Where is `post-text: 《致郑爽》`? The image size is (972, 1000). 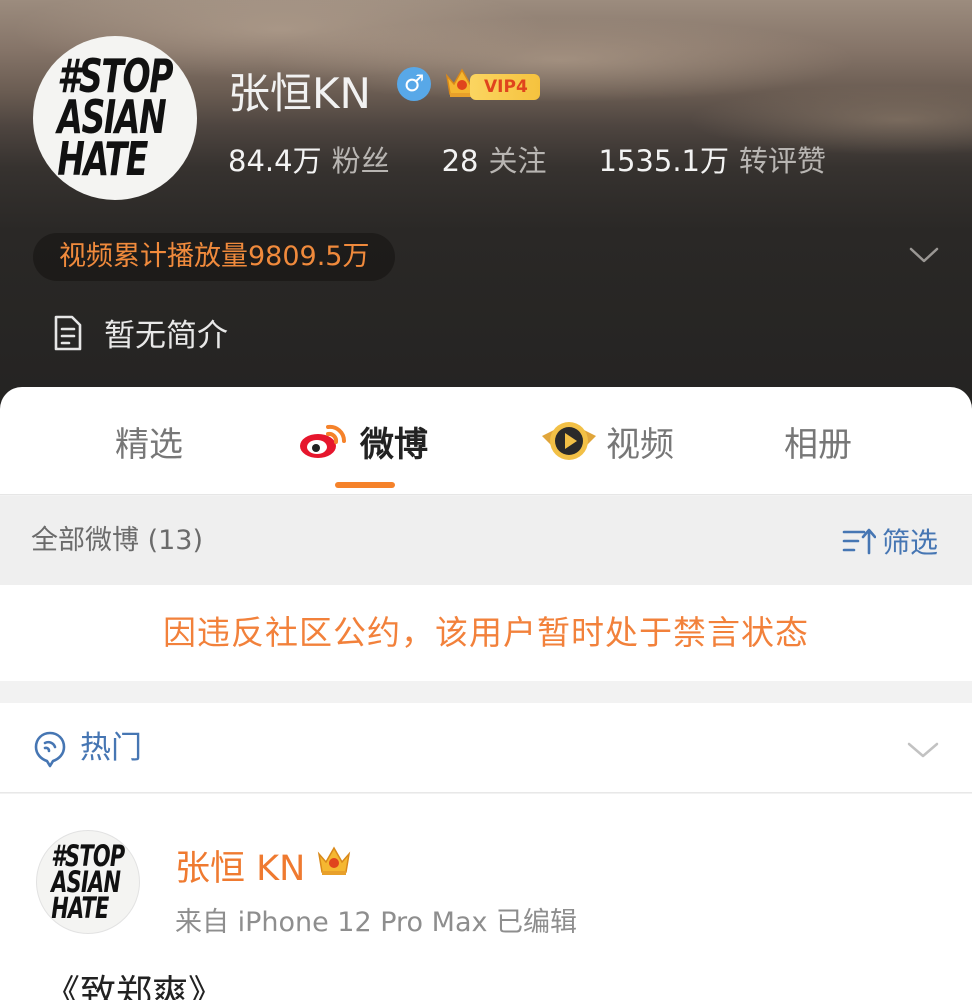
post-text: 《致郑爽》 is located at coordinates (134, 986).